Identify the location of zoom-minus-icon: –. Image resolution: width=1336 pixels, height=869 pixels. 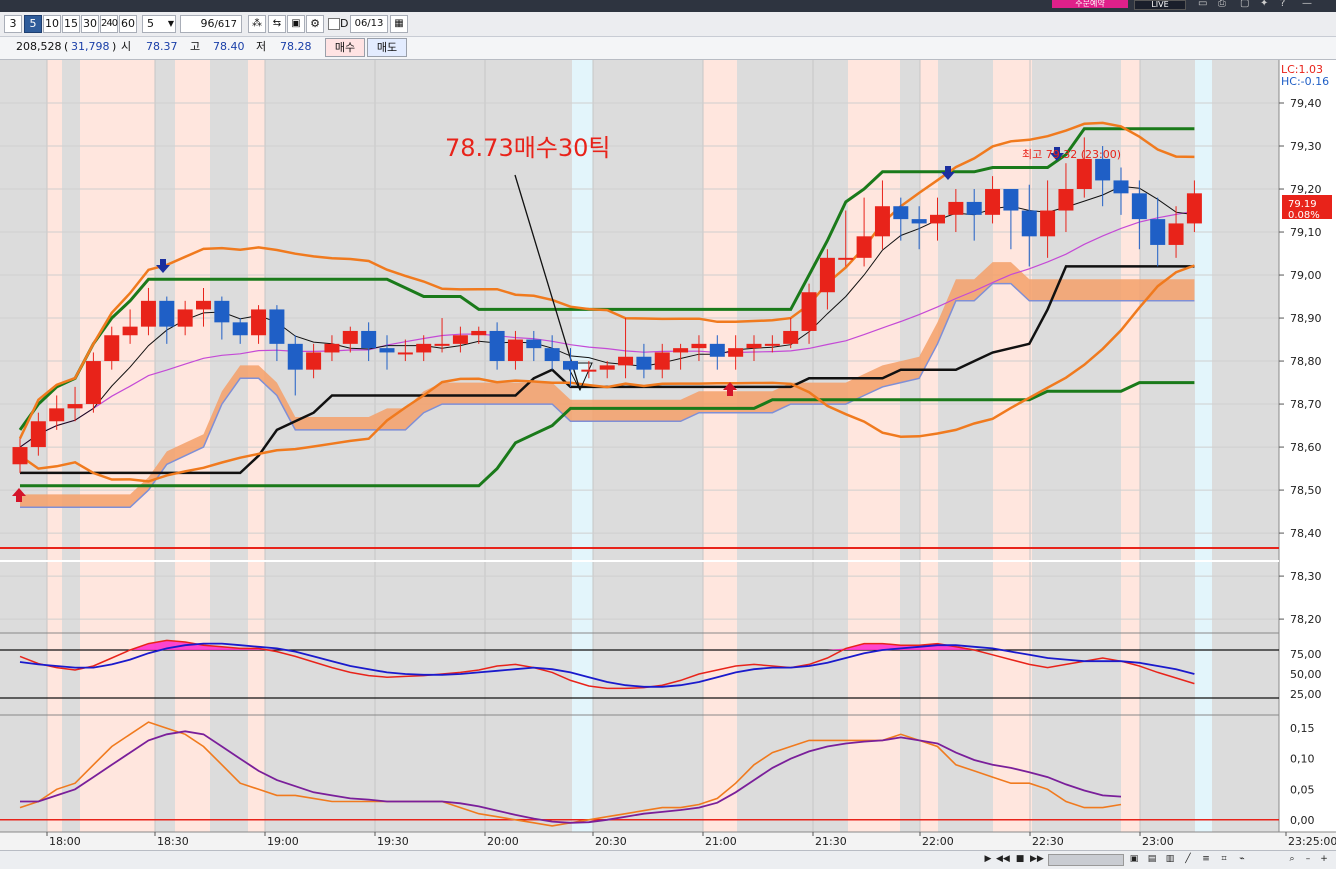
(1308, 859).